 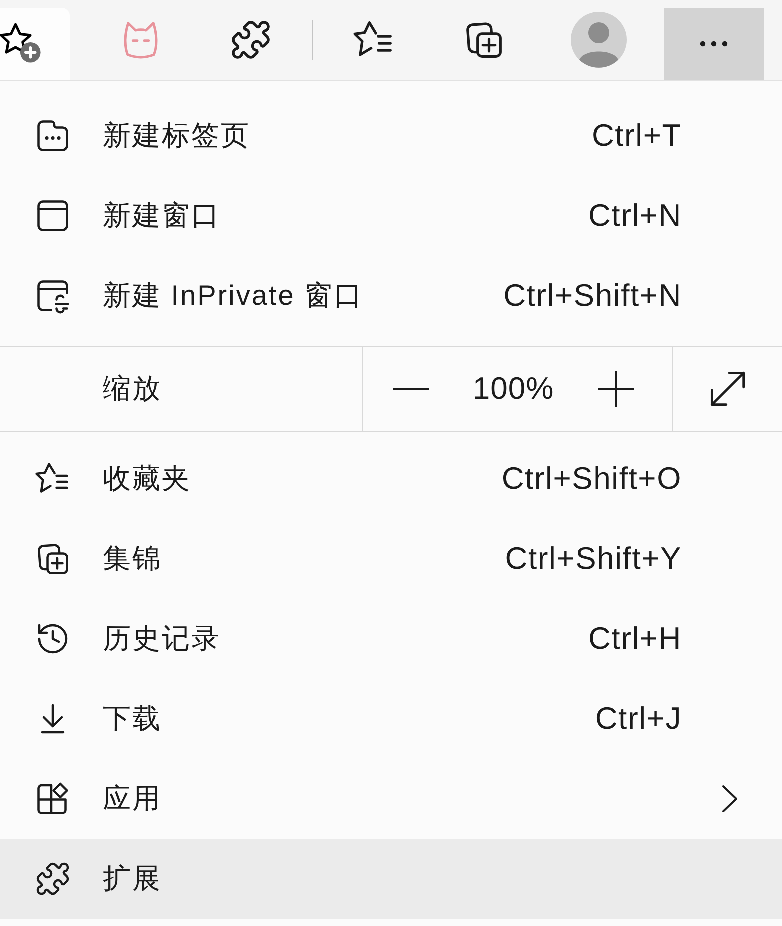 I want to click on shortcut-label: Ctrl+Shift+Y, so click(x=593, y=559).